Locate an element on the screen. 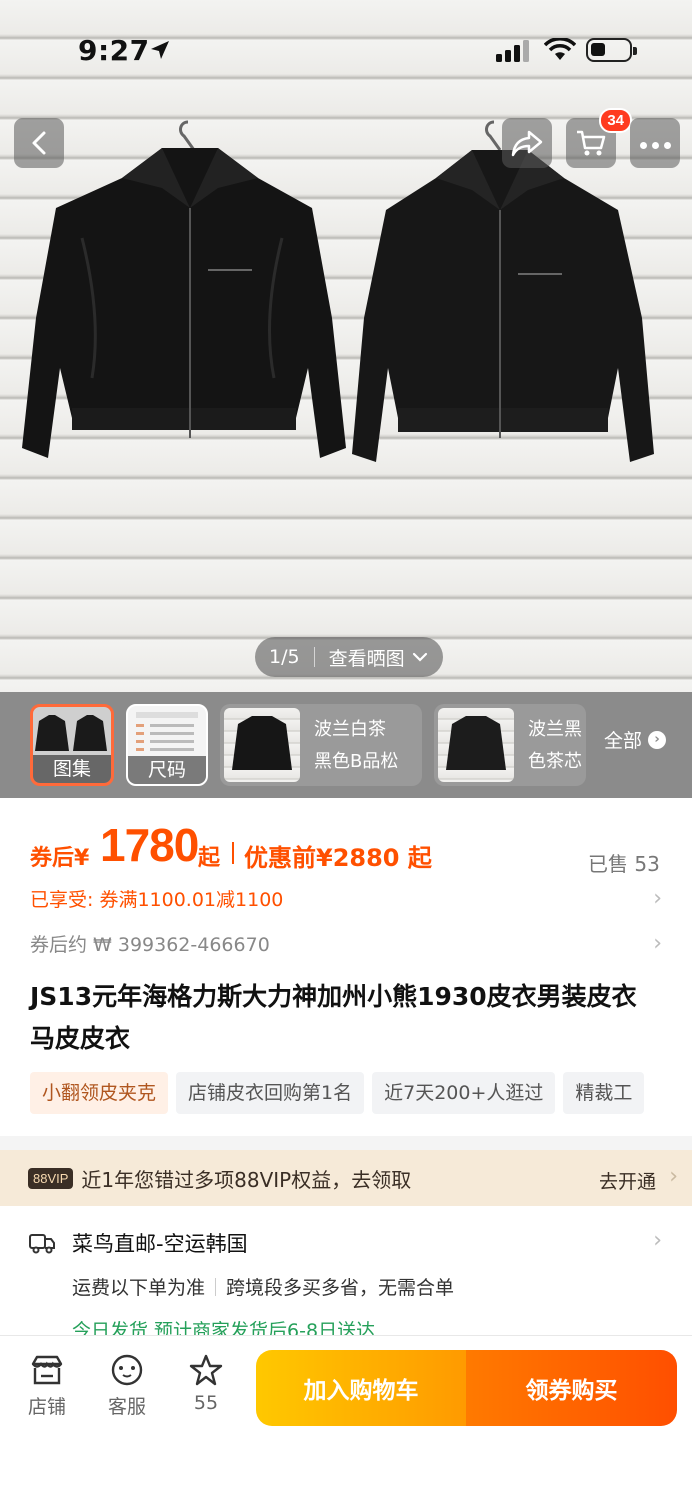 This screenshot has height=1500, width=692. delivery-estimate: 今日发货 预计商家发货后6-8日送达 is located at coordinates (224, 1328).